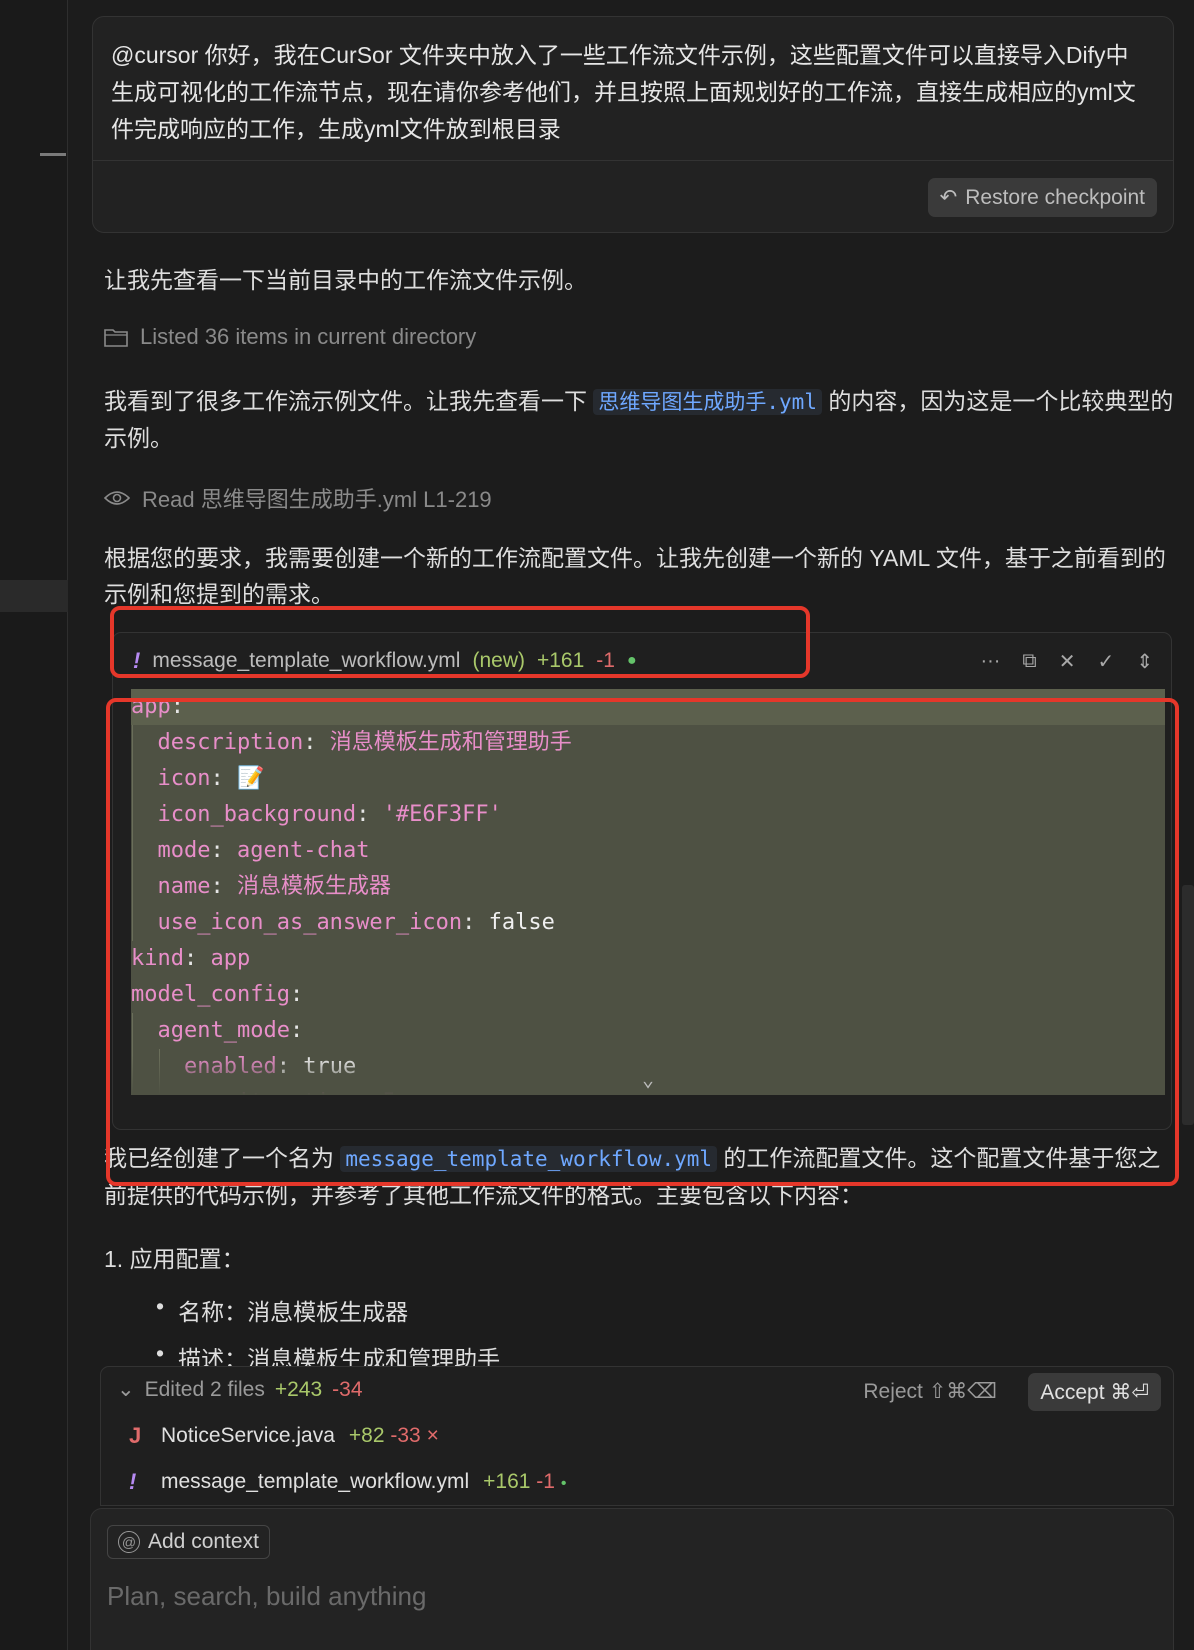 The height and width of the screenshot is (1650, 1194). I want to click on accept-button: Accept ⌘⏎, so click(1094, 1392).